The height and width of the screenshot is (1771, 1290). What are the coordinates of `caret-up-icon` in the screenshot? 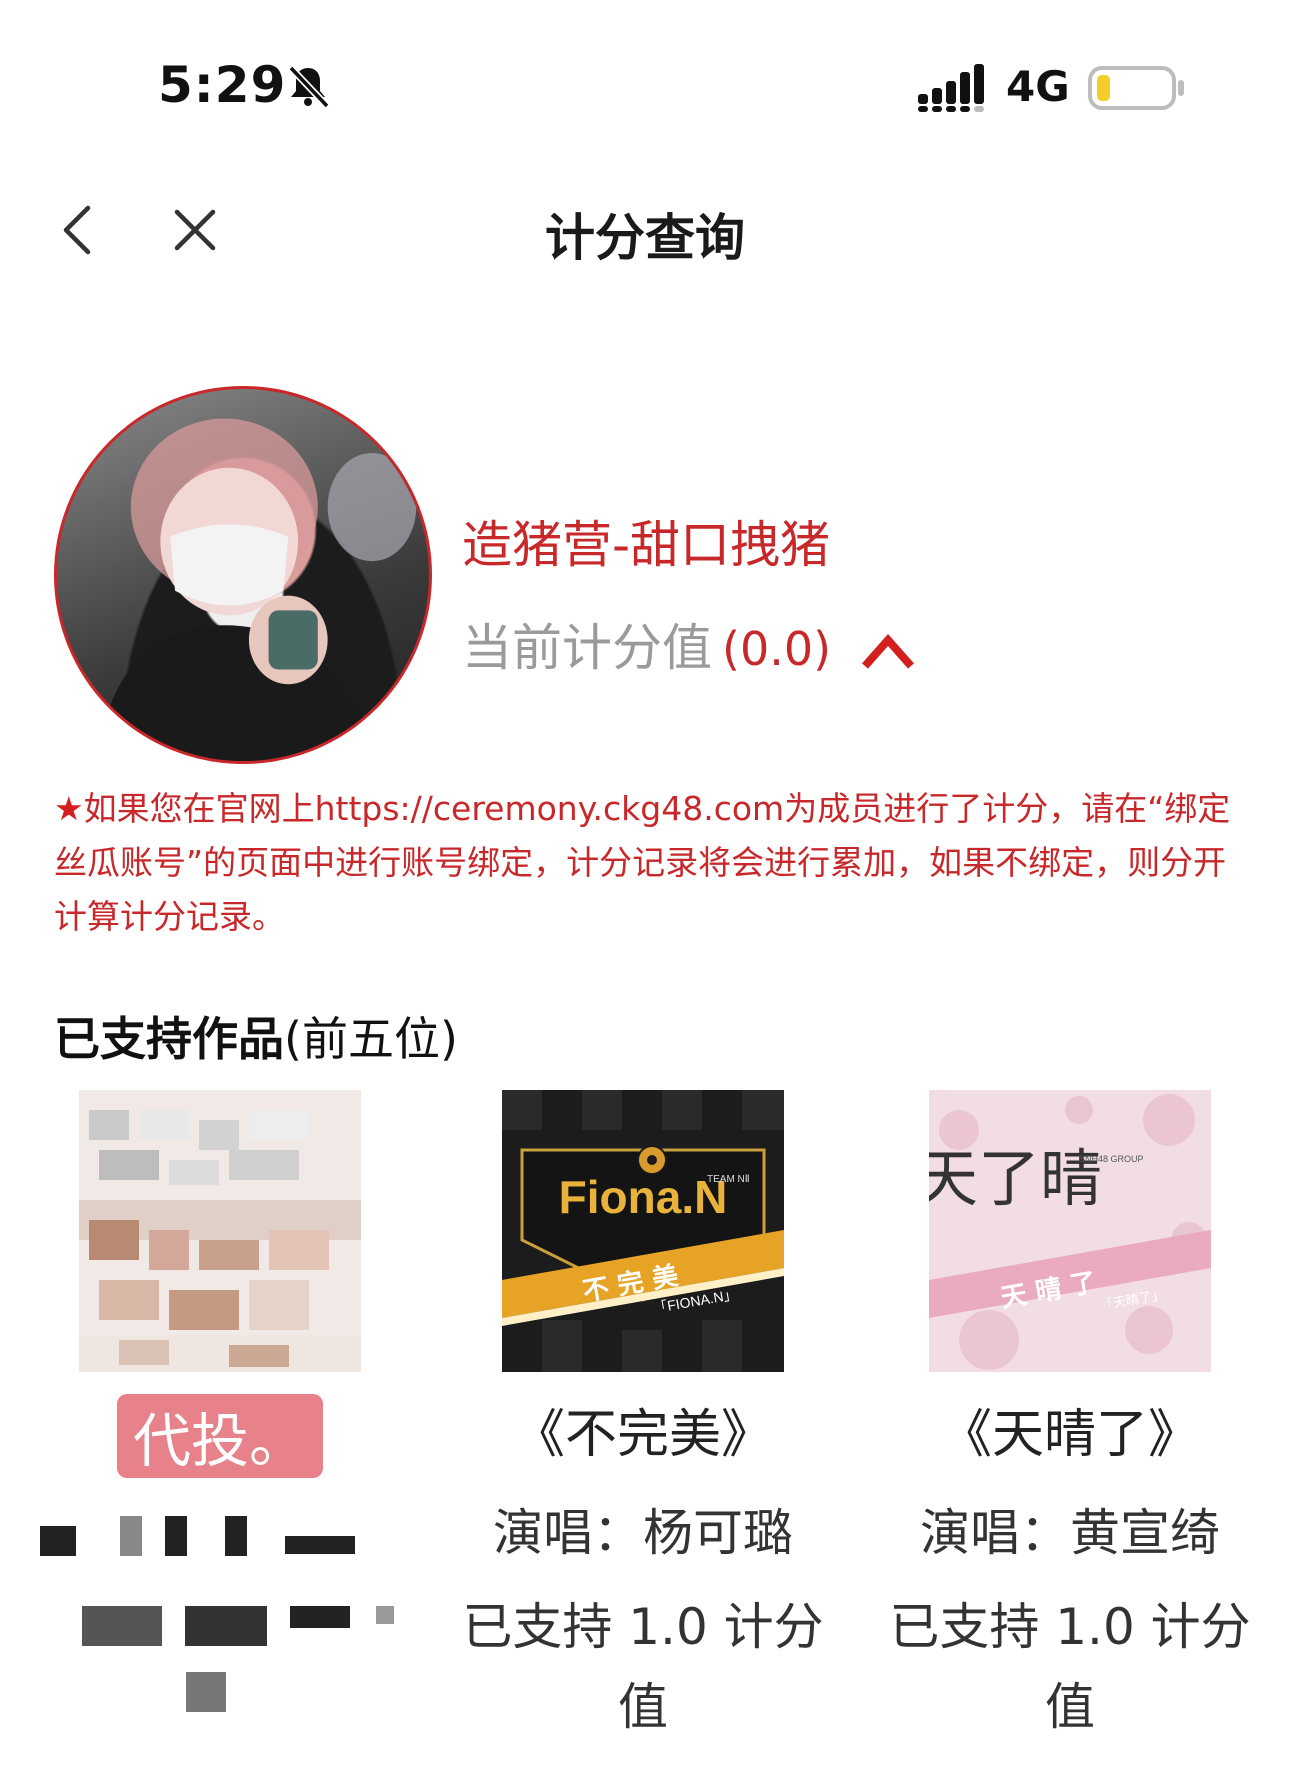 It's located at (888, 652).